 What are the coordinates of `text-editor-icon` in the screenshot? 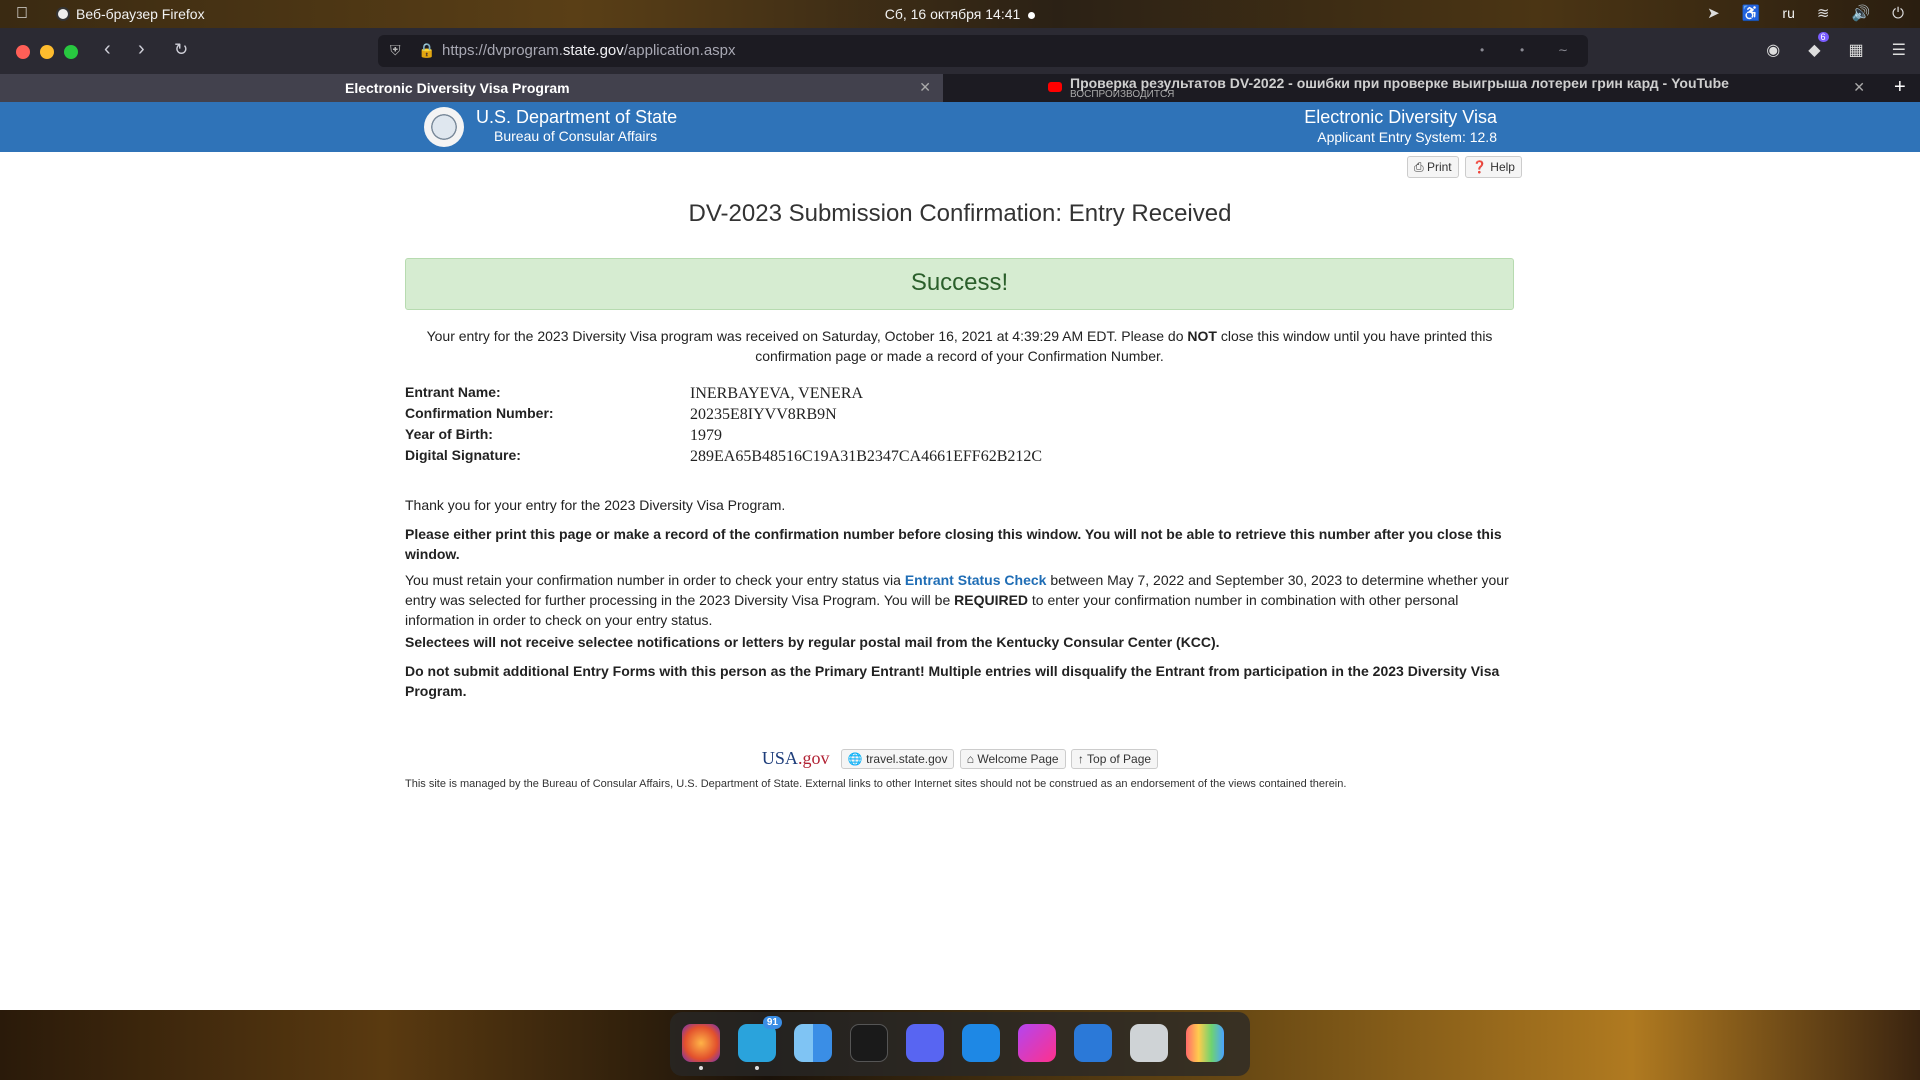 It's located at (1093, 1043).